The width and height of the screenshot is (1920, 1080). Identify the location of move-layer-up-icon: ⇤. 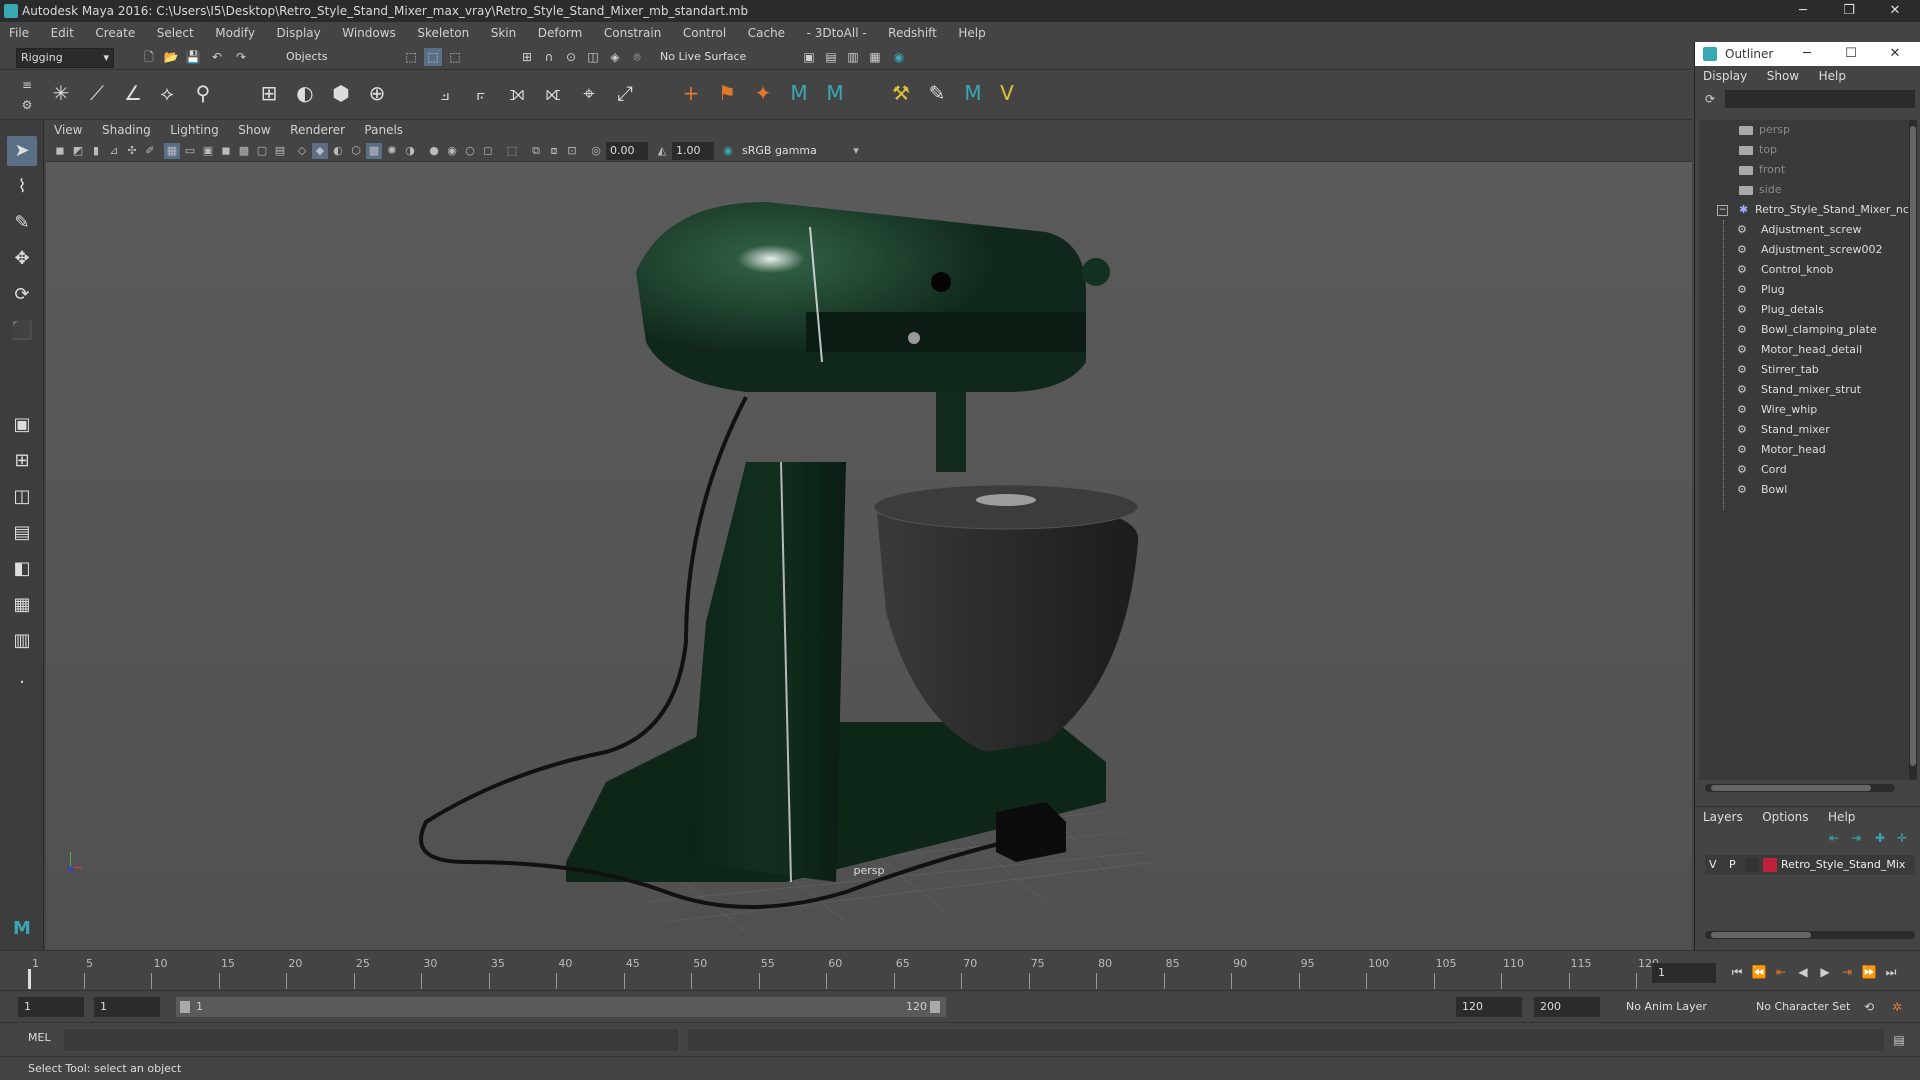
(1834, 838).